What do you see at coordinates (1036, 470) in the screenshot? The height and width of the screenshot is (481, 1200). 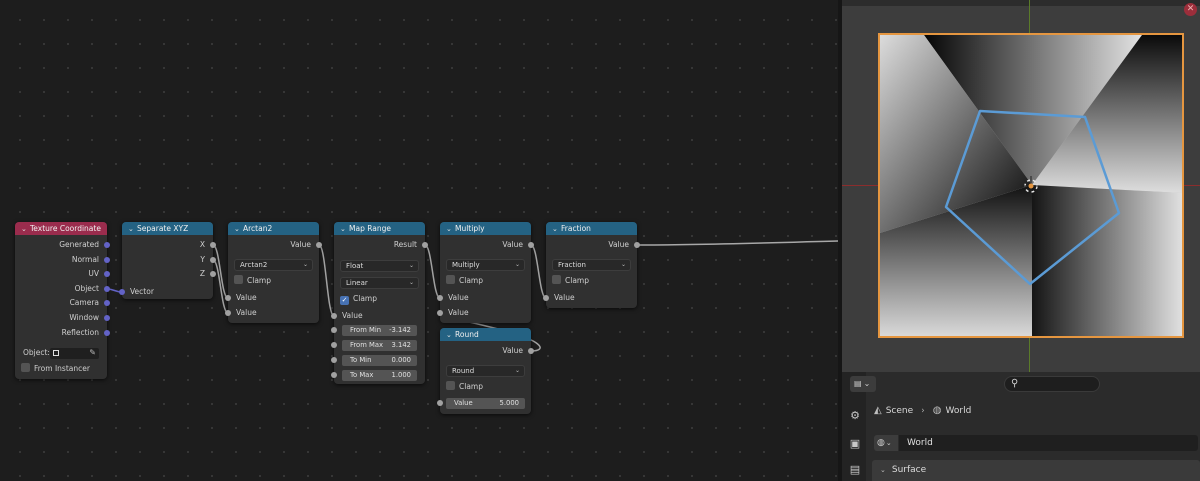 I see `surface-panel-header: ⌄ Surface` at bounding box center [1036, 470].